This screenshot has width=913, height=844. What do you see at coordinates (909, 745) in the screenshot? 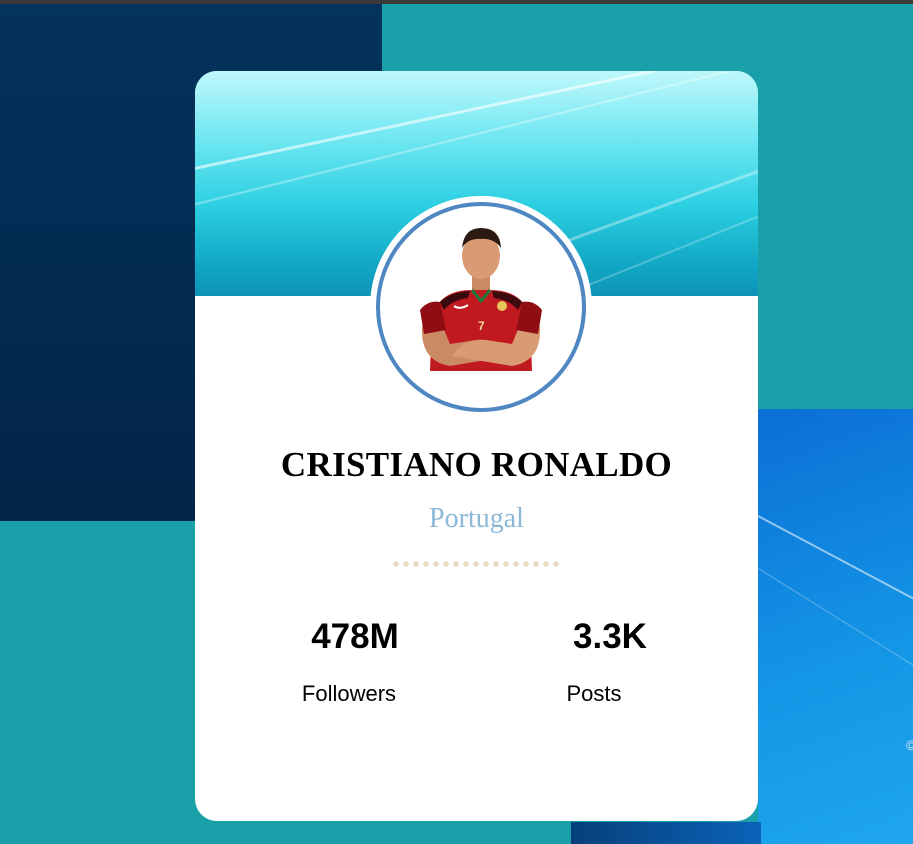
I see `background-fragment-text: ©` at bounding box center [909, 745].